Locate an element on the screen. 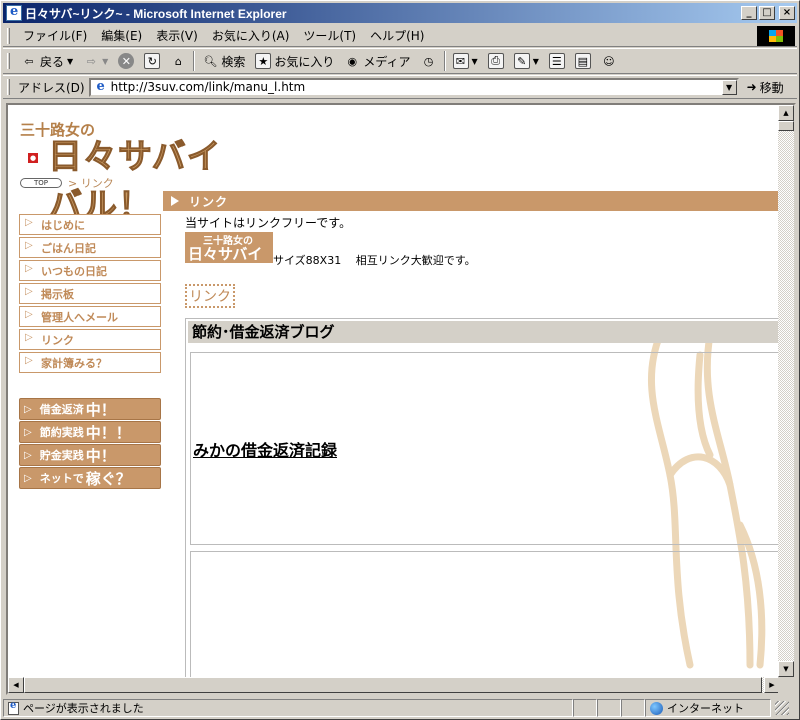 The width and height of the screenshot is (800, 720). scroll-left-icon: ◀ is located at coordinates (16, 685).